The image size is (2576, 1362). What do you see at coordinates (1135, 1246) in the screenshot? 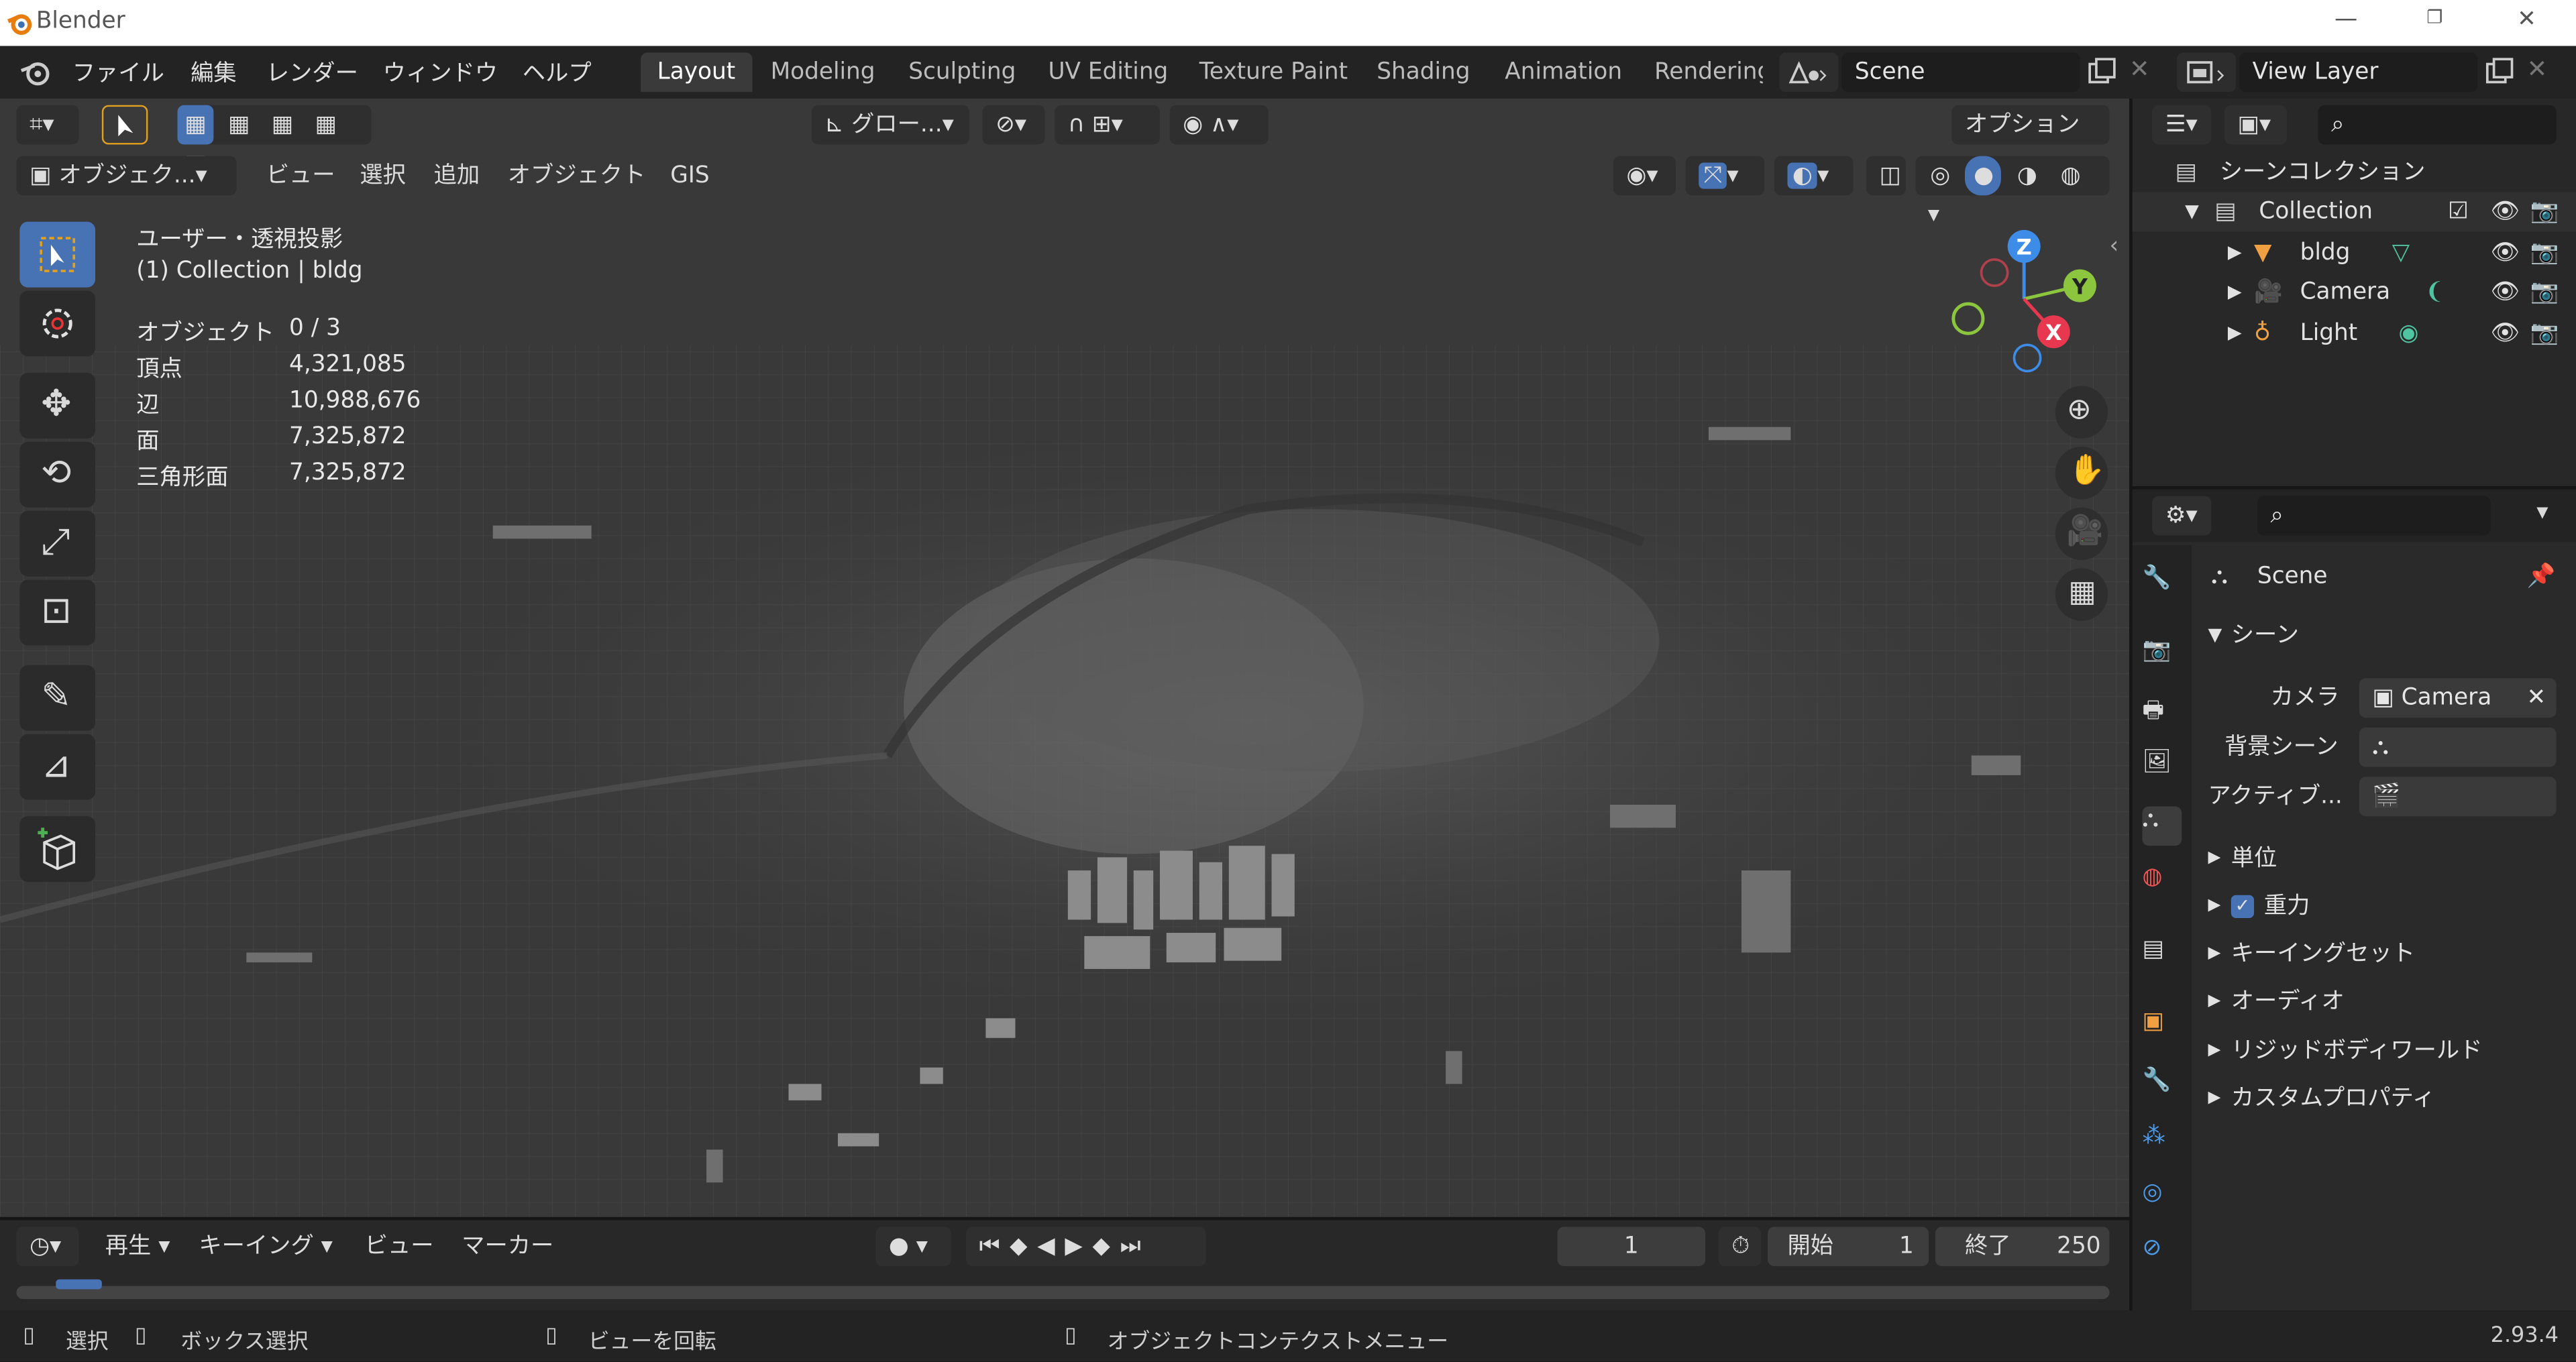
I see `jump-end-icon: ⏭` at bounding box center [1135, 1246].